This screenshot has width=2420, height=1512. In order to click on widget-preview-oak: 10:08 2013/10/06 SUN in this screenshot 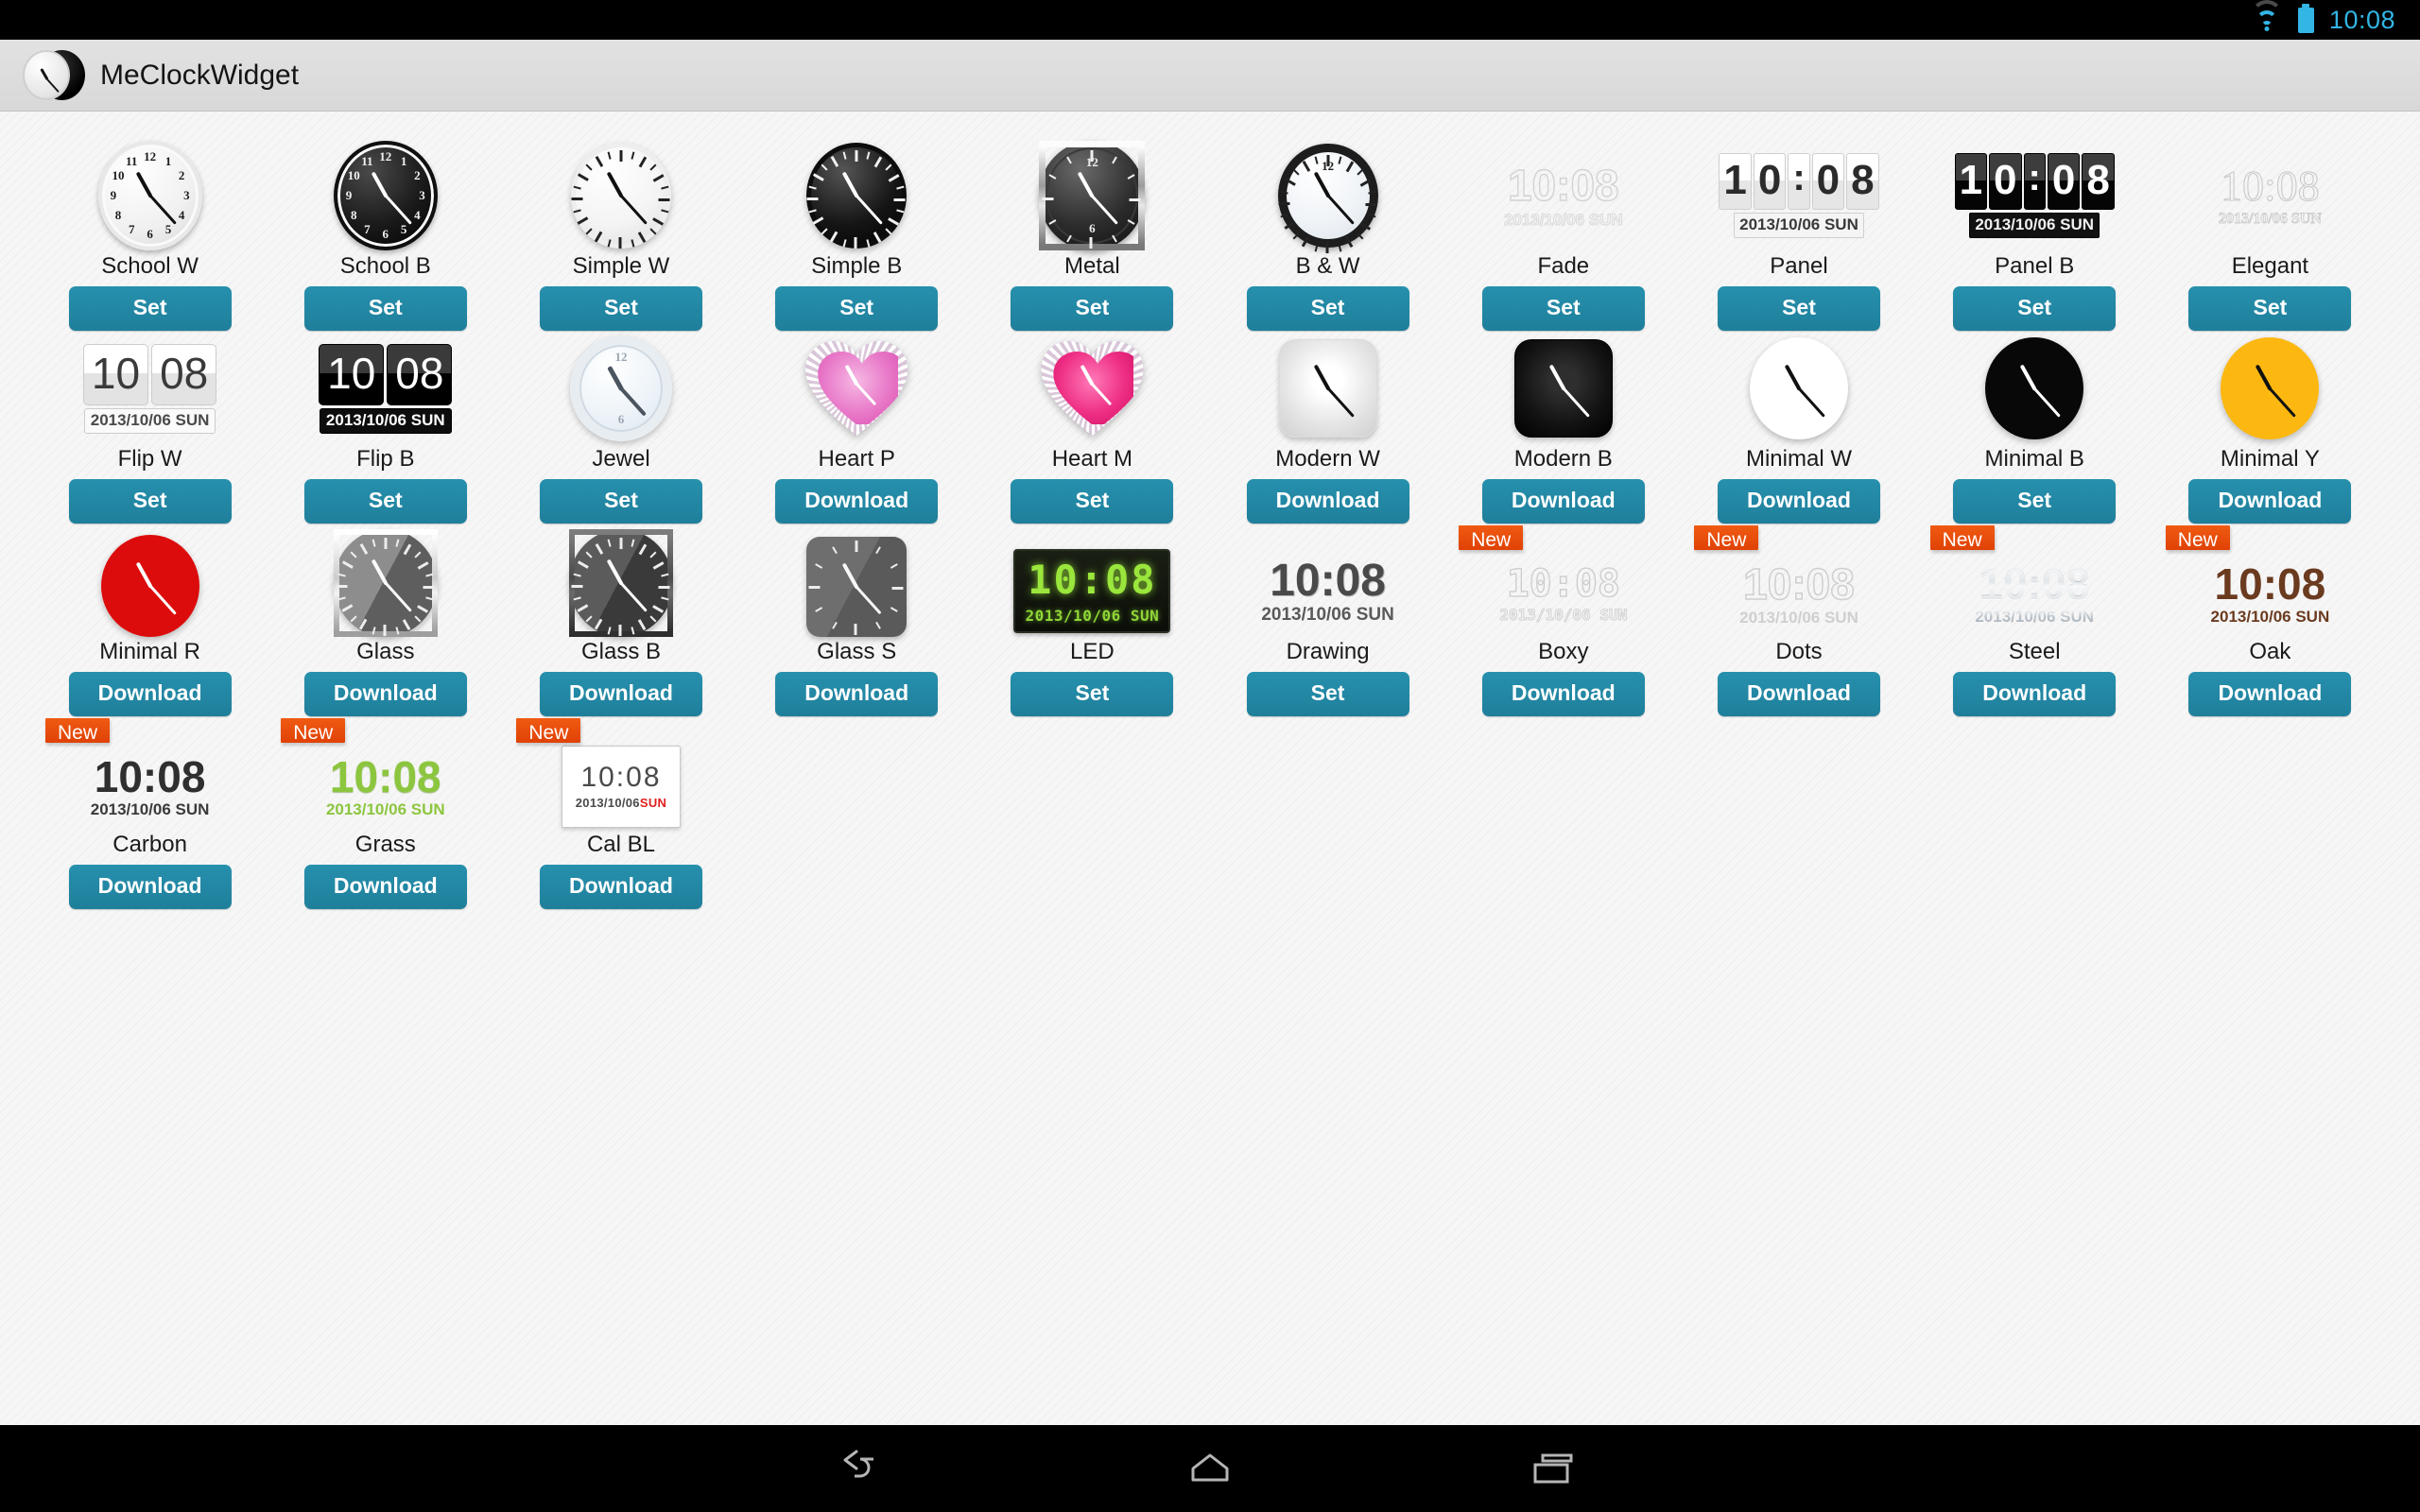, I will do `click(2270, 593)`.